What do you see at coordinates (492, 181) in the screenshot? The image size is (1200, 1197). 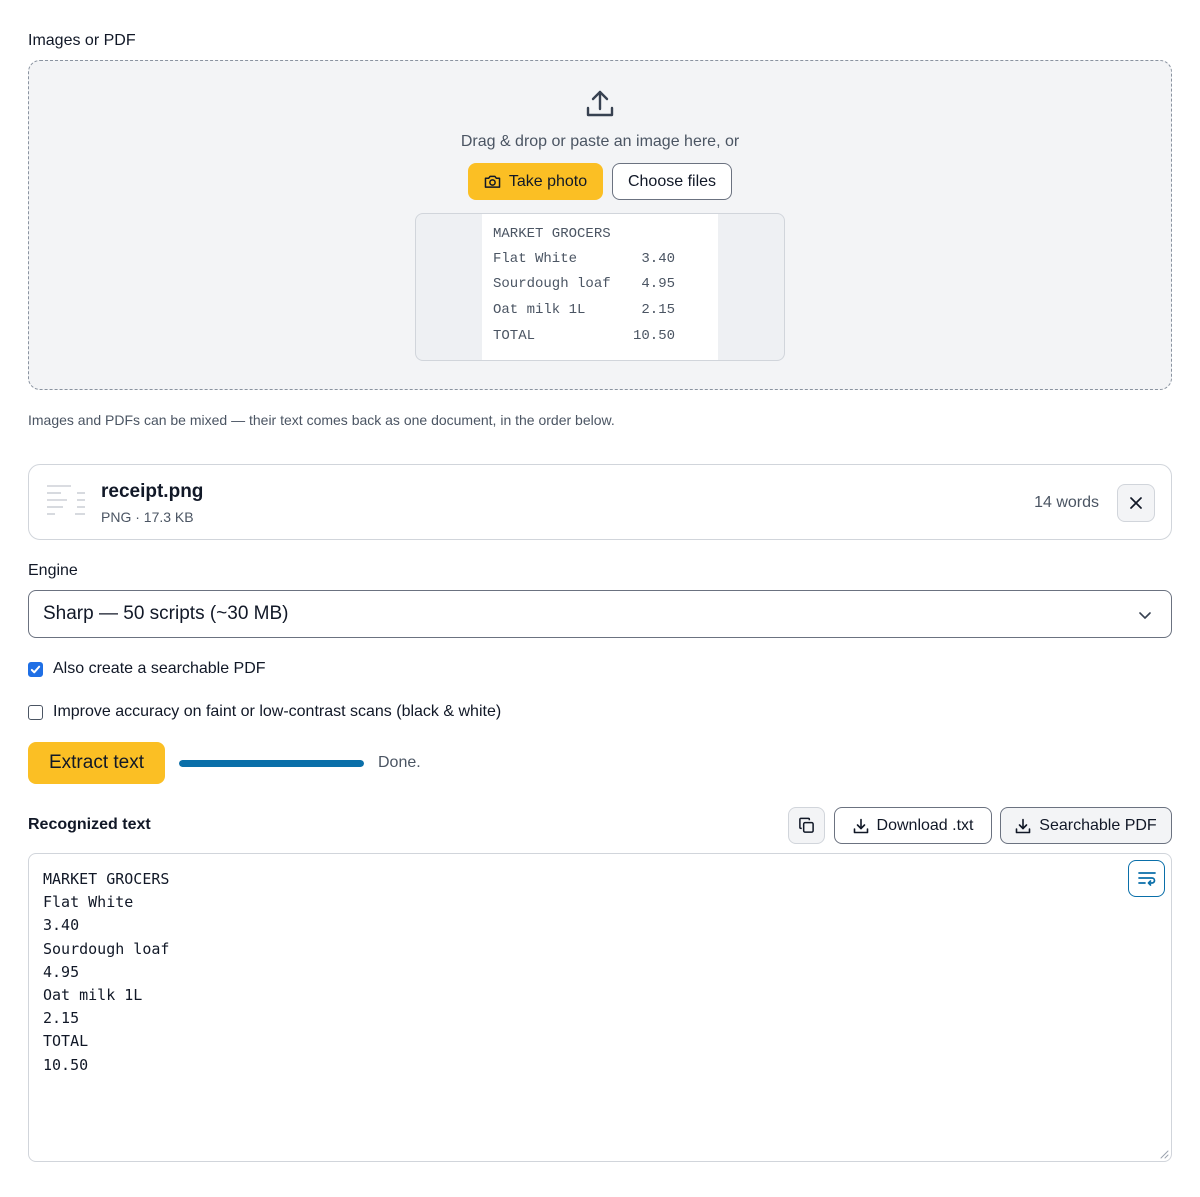 I see `camera-icon` at bounding box center [492, 181].